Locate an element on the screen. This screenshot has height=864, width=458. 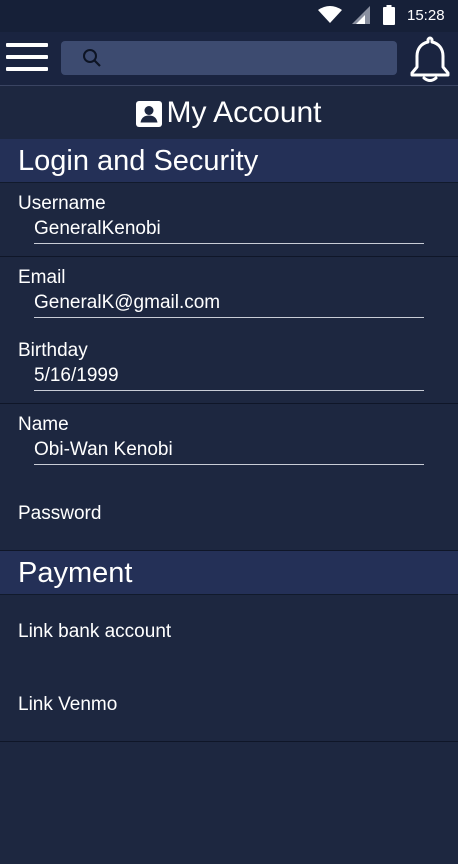
notification-bell-icon is located at coordinates (430, 59).